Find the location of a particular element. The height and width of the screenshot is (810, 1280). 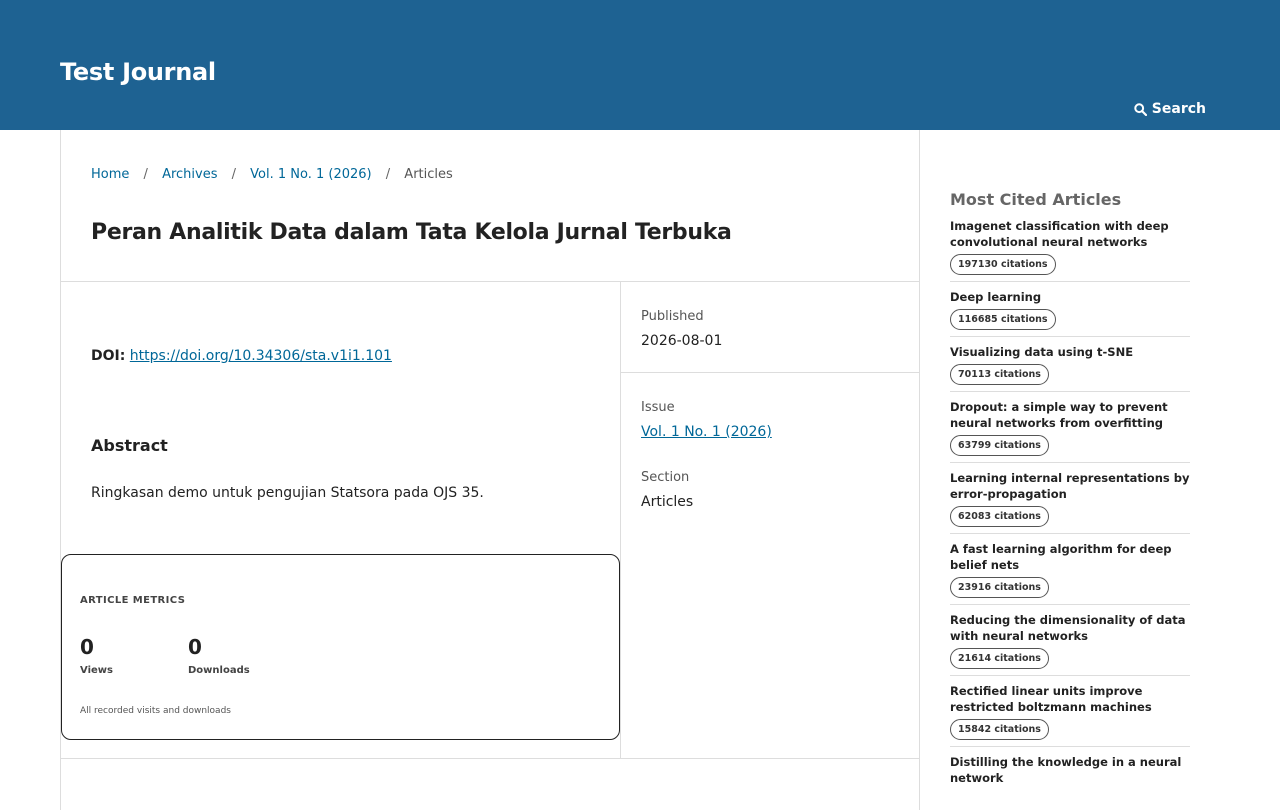

breadcrumb-issue: Vol. 1 No. 1 (2026) is located at coordinates (310, 174).